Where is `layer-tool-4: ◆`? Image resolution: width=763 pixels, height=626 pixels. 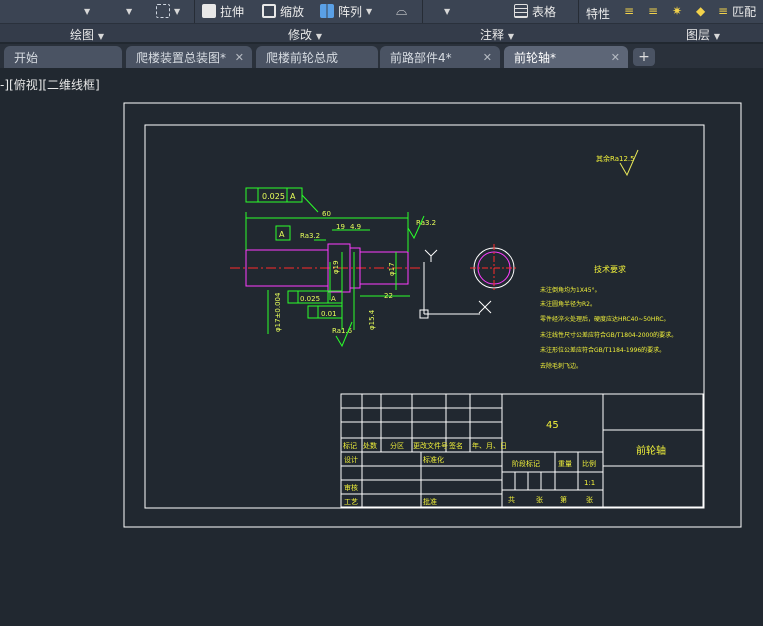 layer-tool-4: ◆ is located at coordinates (700, 11).